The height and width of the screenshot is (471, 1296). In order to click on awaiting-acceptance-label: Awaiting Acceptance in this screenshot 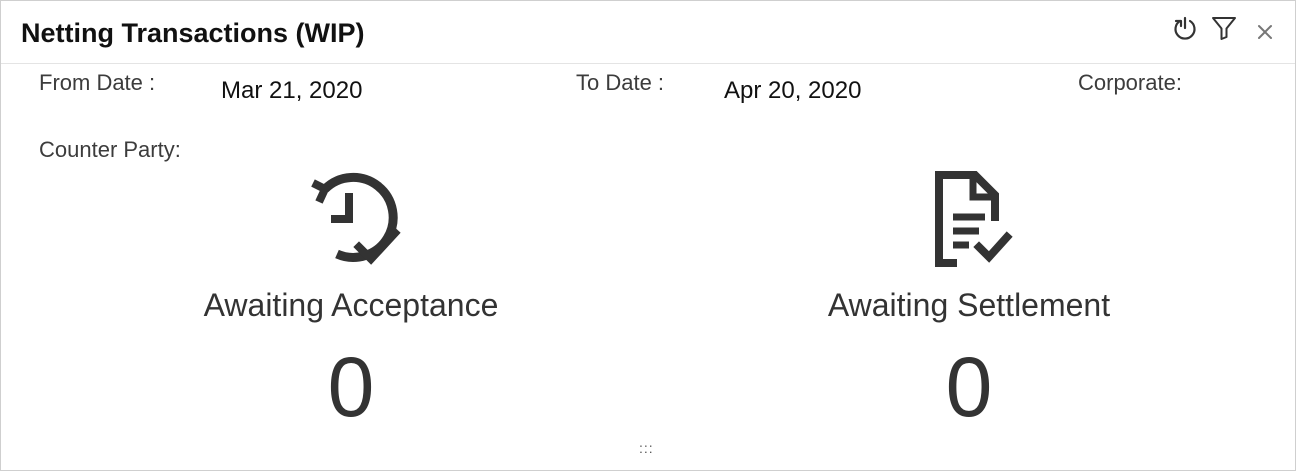, I will do `click(351, 305)`.